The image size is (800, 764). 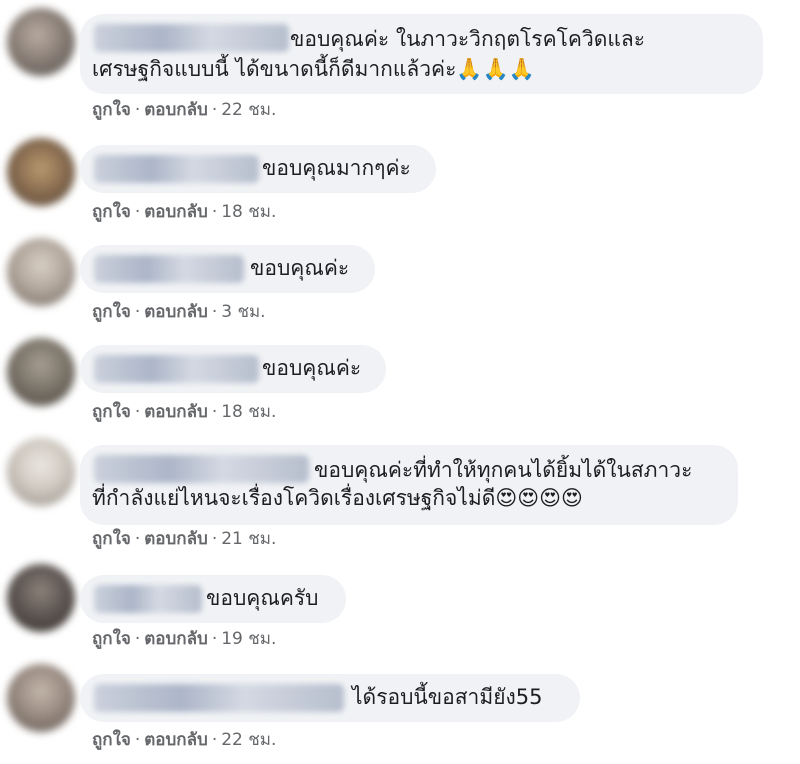 I want to click on comment-bubble: ขอบคุณมากๆค่ะ, so click(x=258, y=169).